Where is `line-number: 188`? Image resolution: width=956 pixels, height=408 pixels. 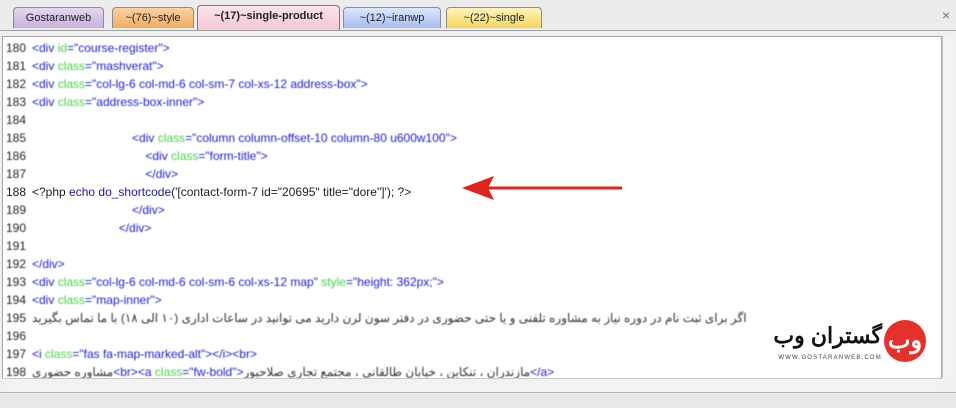
line-number: 188 is located at coordinates (16, 192).